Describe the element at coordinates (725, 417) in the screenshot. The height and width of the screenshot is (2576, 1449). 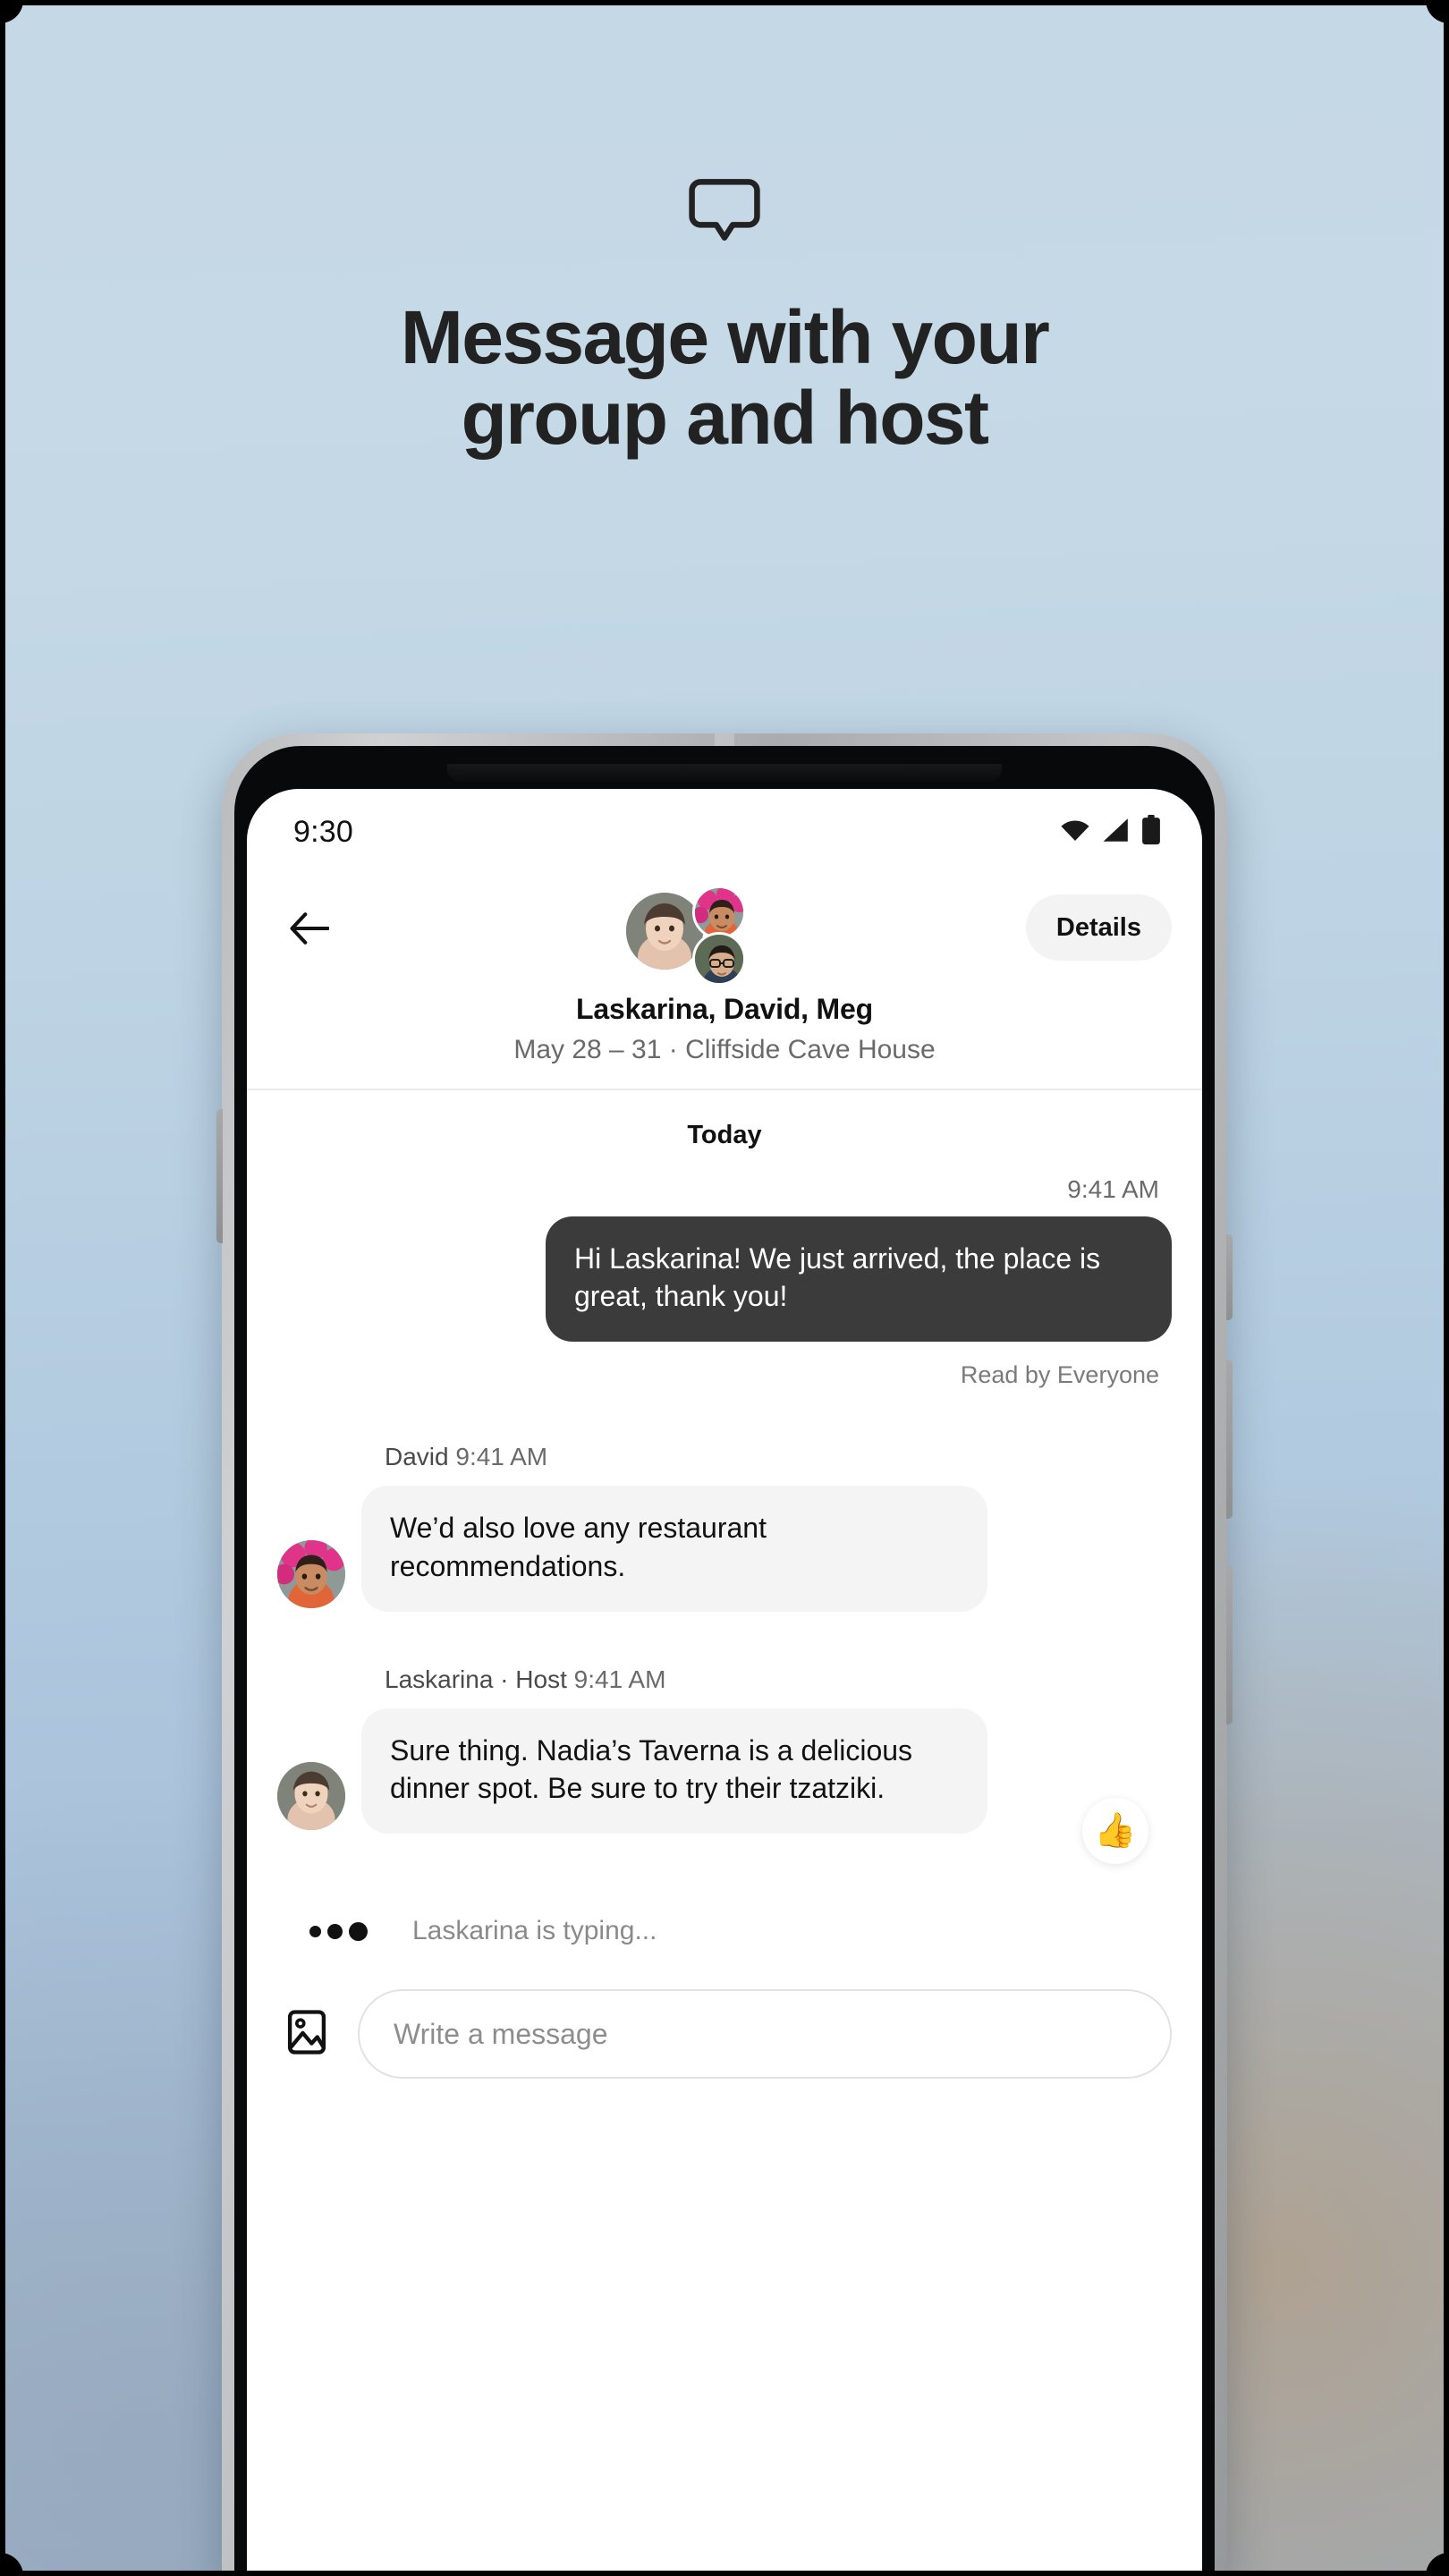
I see `hero-title-line-2: group and host` at that location.